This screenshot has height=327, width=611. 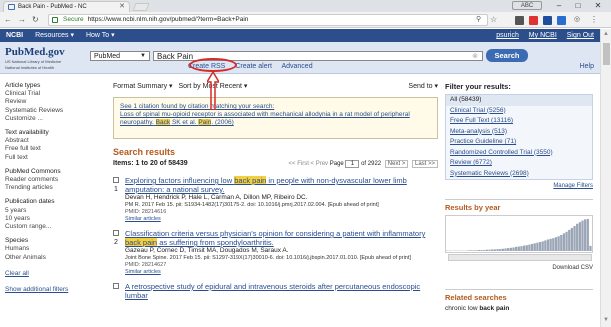 I want to click on close-window-icon: ✕, so click(x=598, y=6).